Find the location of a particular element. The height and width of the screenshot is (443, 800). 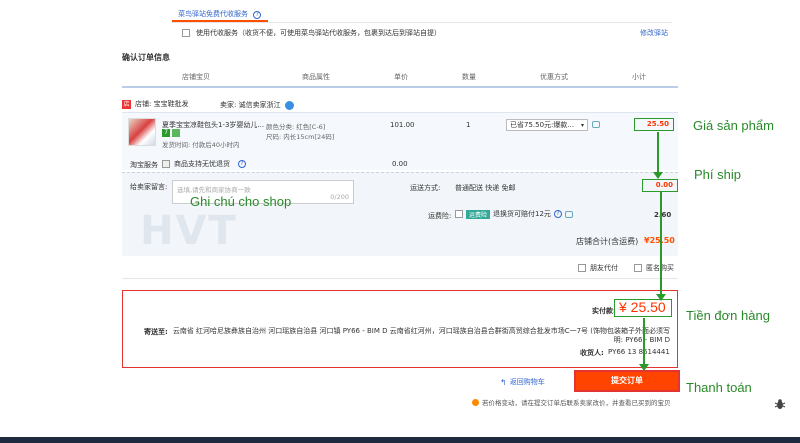

watermark-logo: HVT is located at coordinates (189, 231).